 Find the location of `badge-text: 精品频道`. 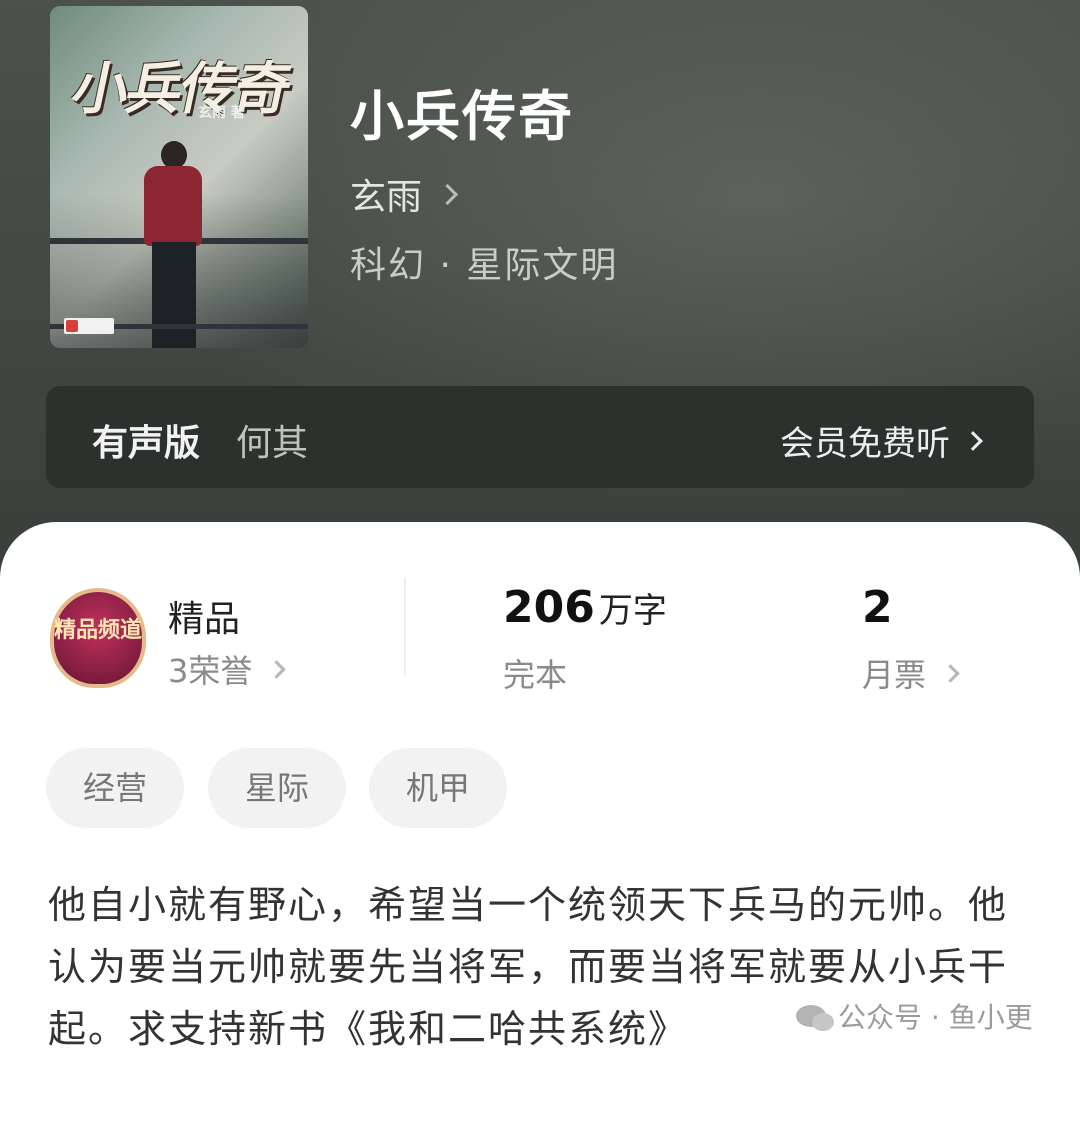

badge-text: 精品频道 is located at coordinates (98, 630).